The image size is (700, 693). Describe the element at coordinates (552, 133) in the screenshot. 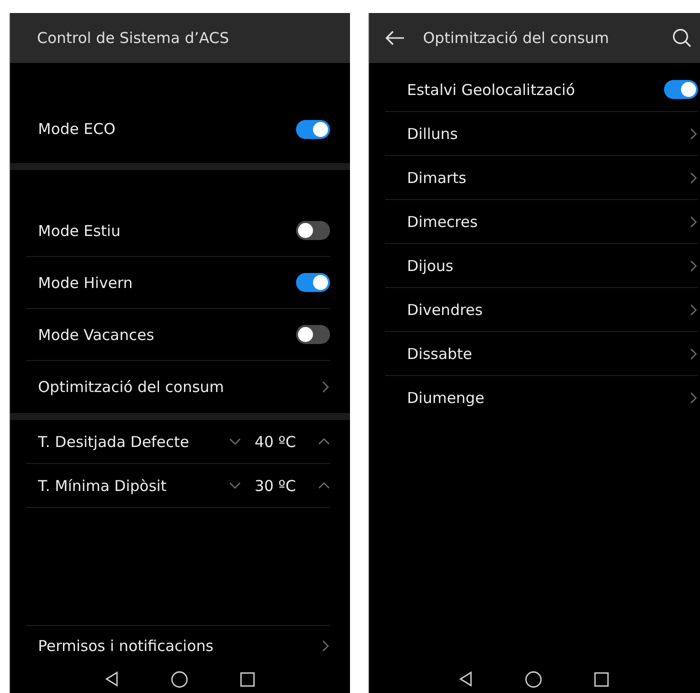

I see `menu-item: Dilluns` at that location.